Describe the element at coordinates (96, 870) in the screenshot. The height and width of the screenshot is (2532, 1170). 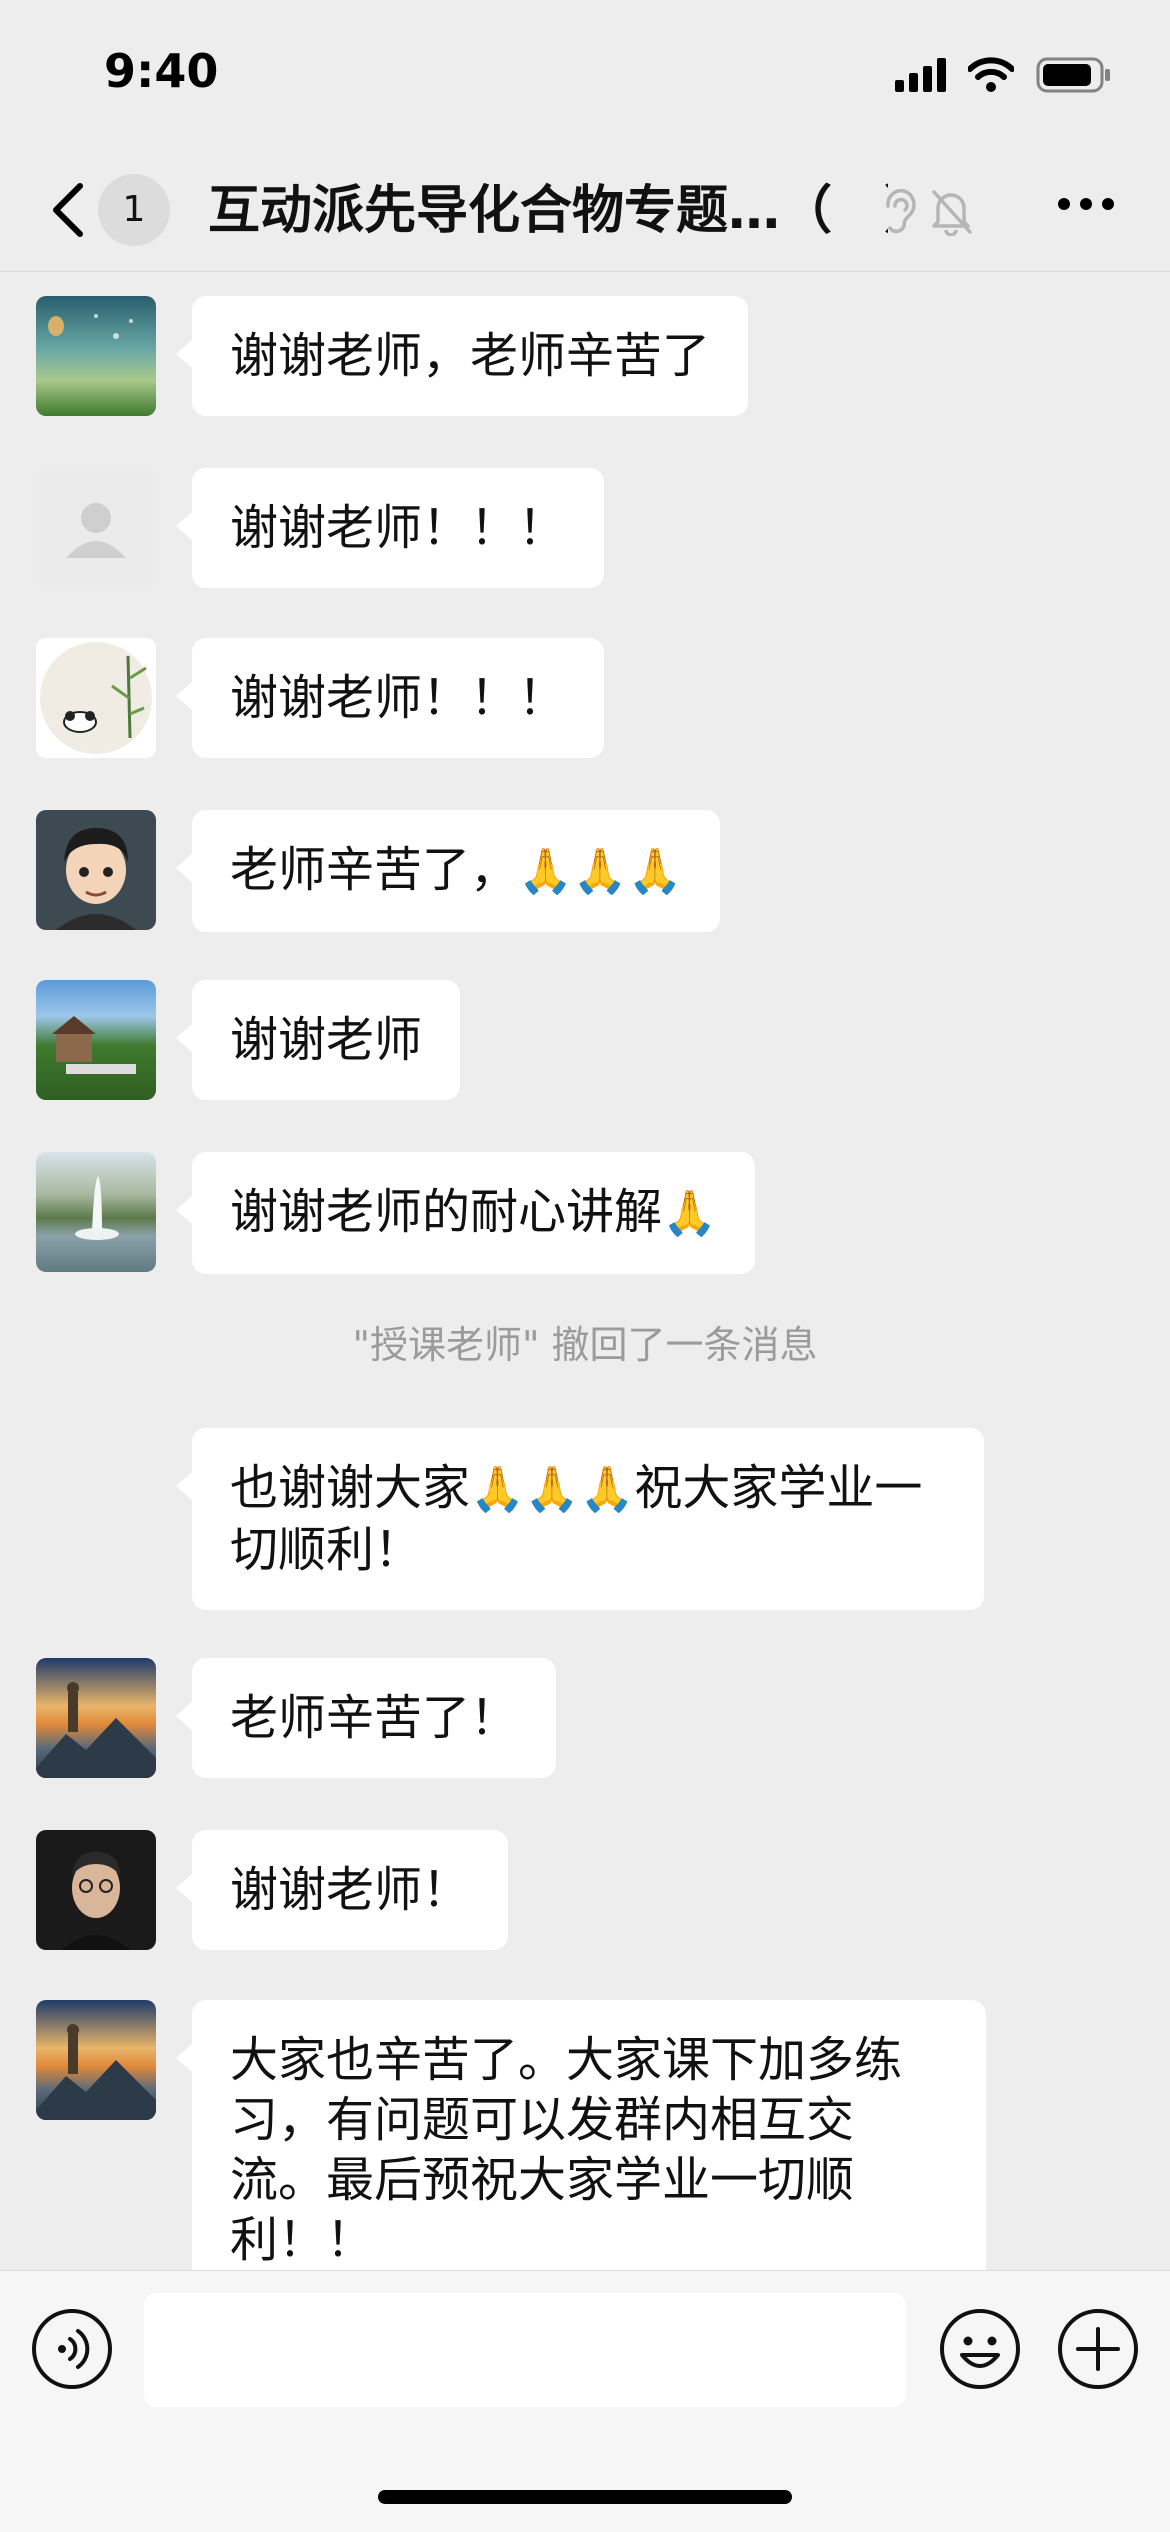
I see `cartoon-man-avatar` at that location.